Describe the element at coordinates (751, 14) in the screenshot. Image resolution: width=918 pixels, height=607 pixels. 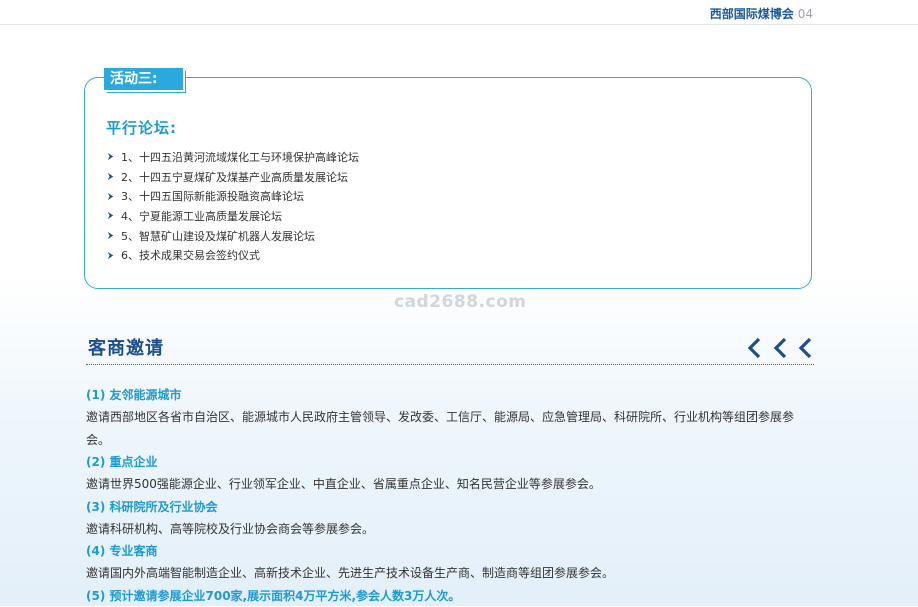
I see `header-title: 西部国际煤博会` at that location.